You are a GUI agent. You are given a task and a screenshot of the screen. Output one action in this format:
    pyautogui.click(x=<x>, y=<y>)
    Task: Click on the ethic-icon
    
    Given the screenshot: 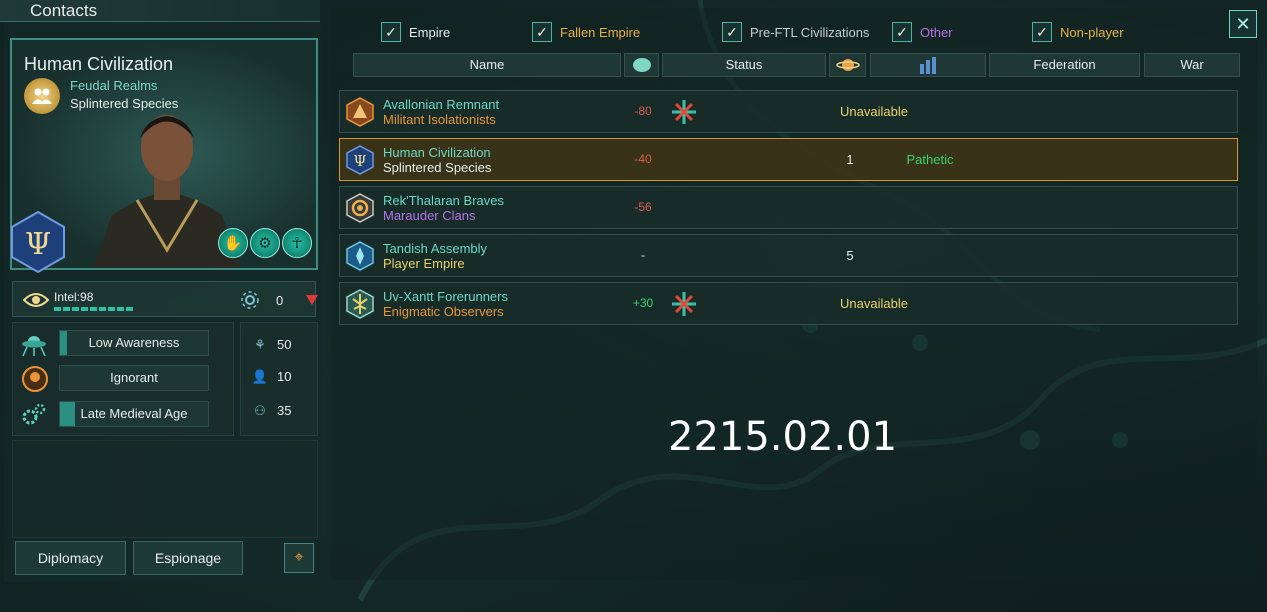 What is the action you would take?
    pyautogui.click(x=42, y=96)
    